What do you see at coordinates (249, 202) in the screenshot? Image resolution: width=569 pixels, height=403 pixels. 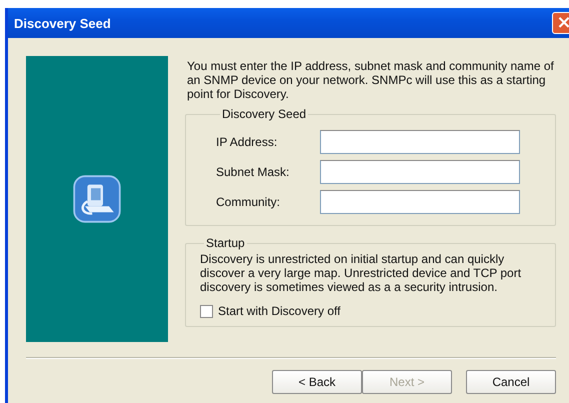 I see `field-label: Community:` at bounding box center [249, 202].